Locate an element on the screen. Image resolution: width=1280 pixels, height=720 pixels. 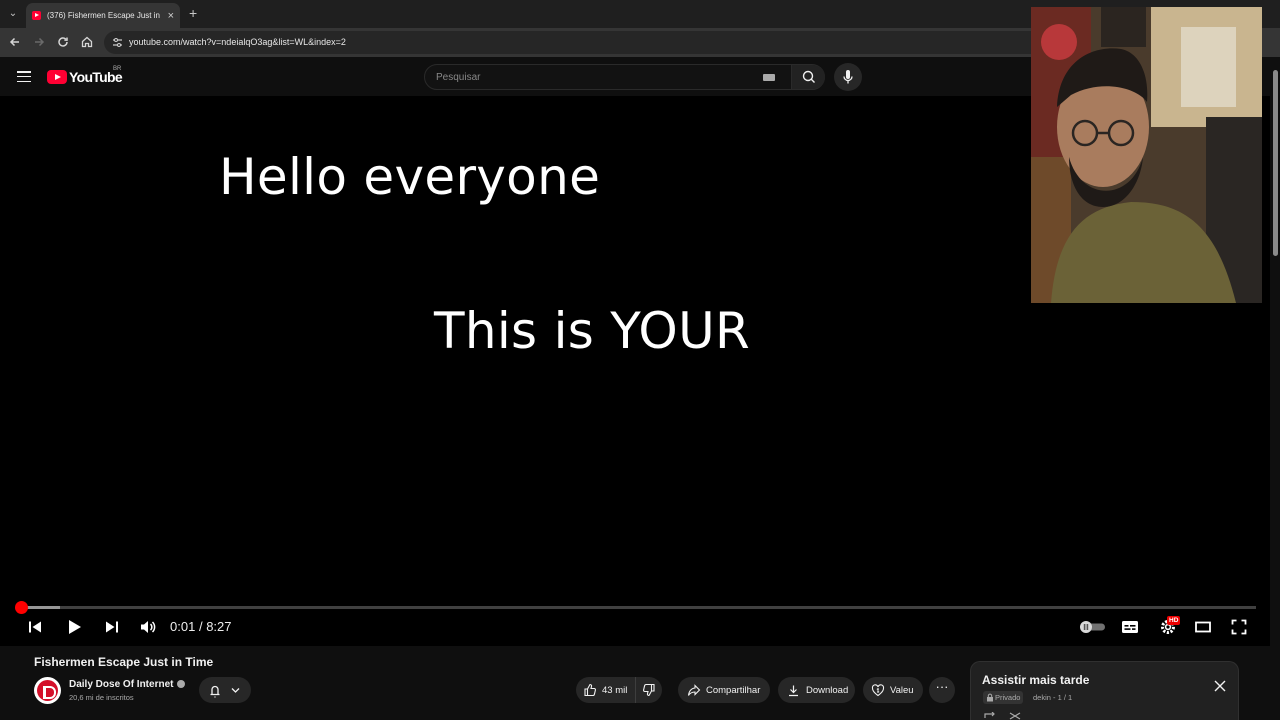
privacy-label: Privado is located at coordinates (1008, 697).